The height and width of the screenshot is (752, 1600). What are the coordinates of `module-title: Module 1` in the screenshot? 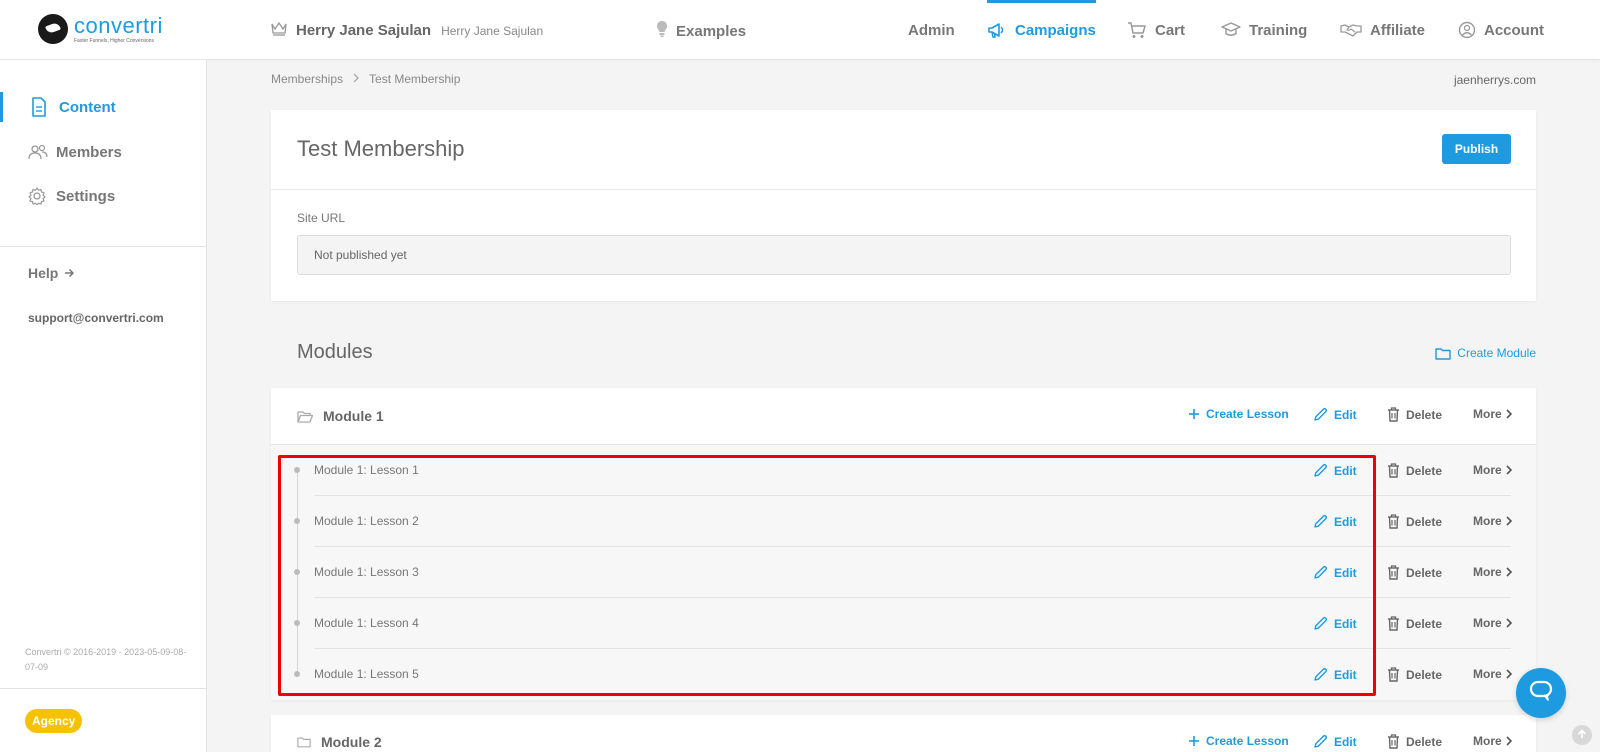 It's located at (340, 416).